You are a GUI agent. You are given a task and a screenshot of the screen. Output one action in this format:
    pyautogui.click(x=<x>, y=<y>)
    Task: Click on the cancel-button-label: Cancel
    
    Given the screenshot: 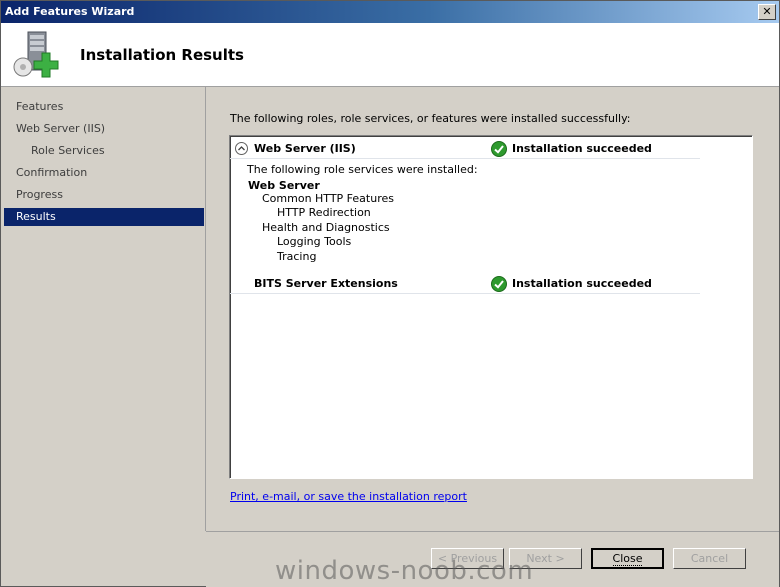 What is the action you would take?
    pyautogui.click(x=709, y=558)
    